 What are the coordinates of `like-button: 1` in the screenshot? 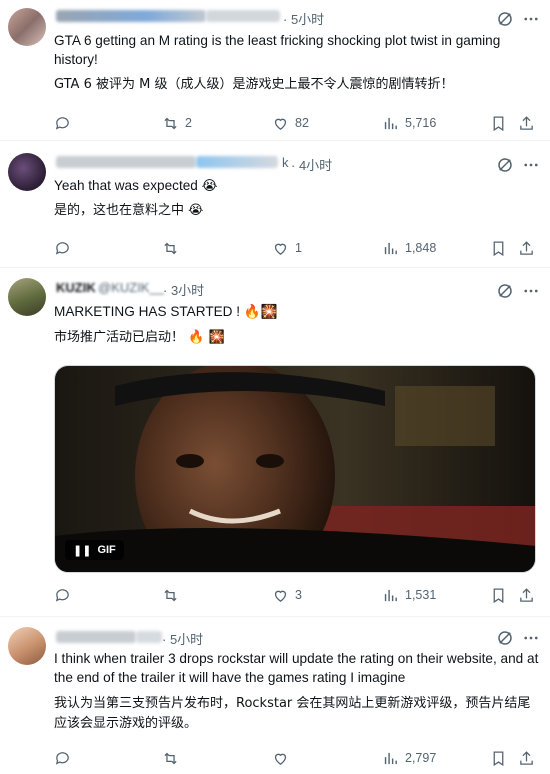 It's located at (287, 248).